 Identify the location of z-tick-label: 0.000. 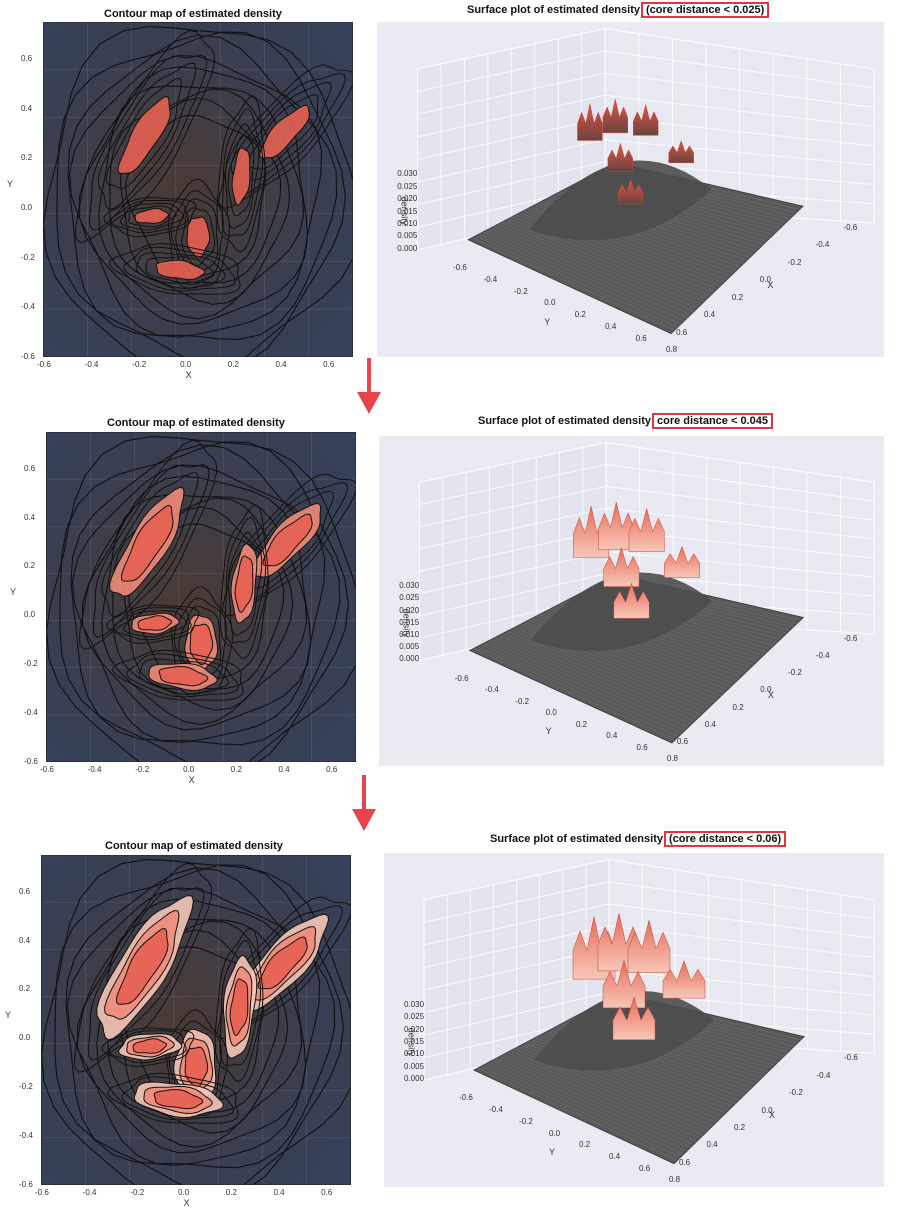
(407, 248).